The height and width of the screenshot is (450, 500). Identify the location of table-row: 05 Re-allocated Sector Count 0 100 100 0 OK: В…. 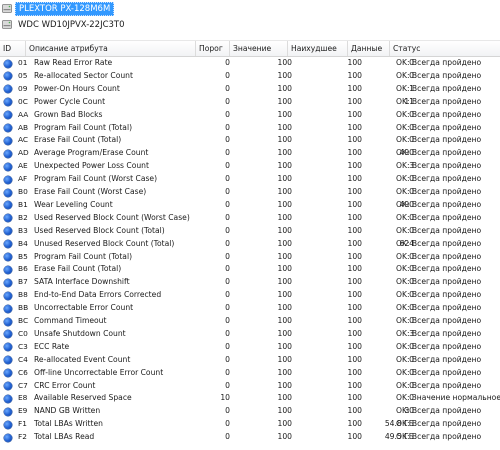
(250, 76).